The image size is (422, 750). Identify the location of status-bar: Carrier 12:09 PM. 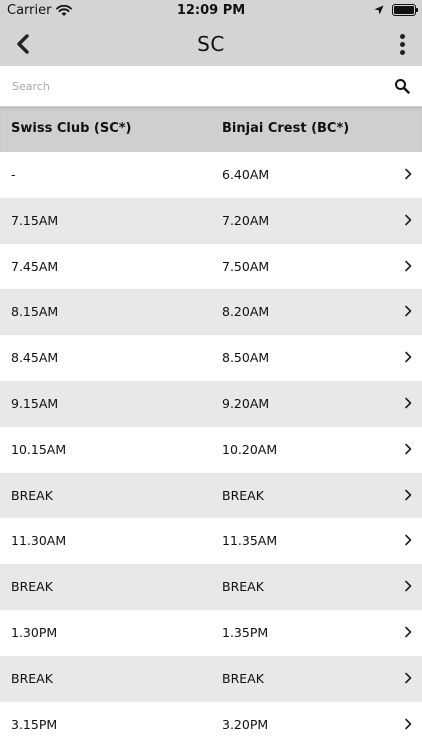
(211, 11).